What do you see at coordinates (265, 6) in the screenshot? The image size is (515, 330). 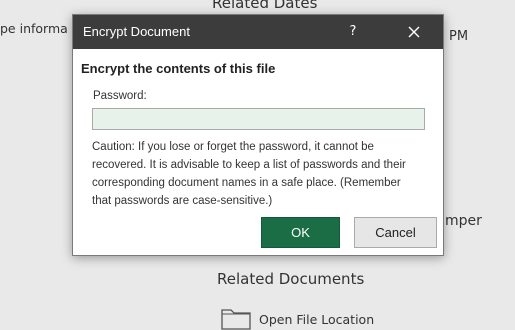 I see `related-dates-heading: Related Dates` at bounding box center [265, 6].